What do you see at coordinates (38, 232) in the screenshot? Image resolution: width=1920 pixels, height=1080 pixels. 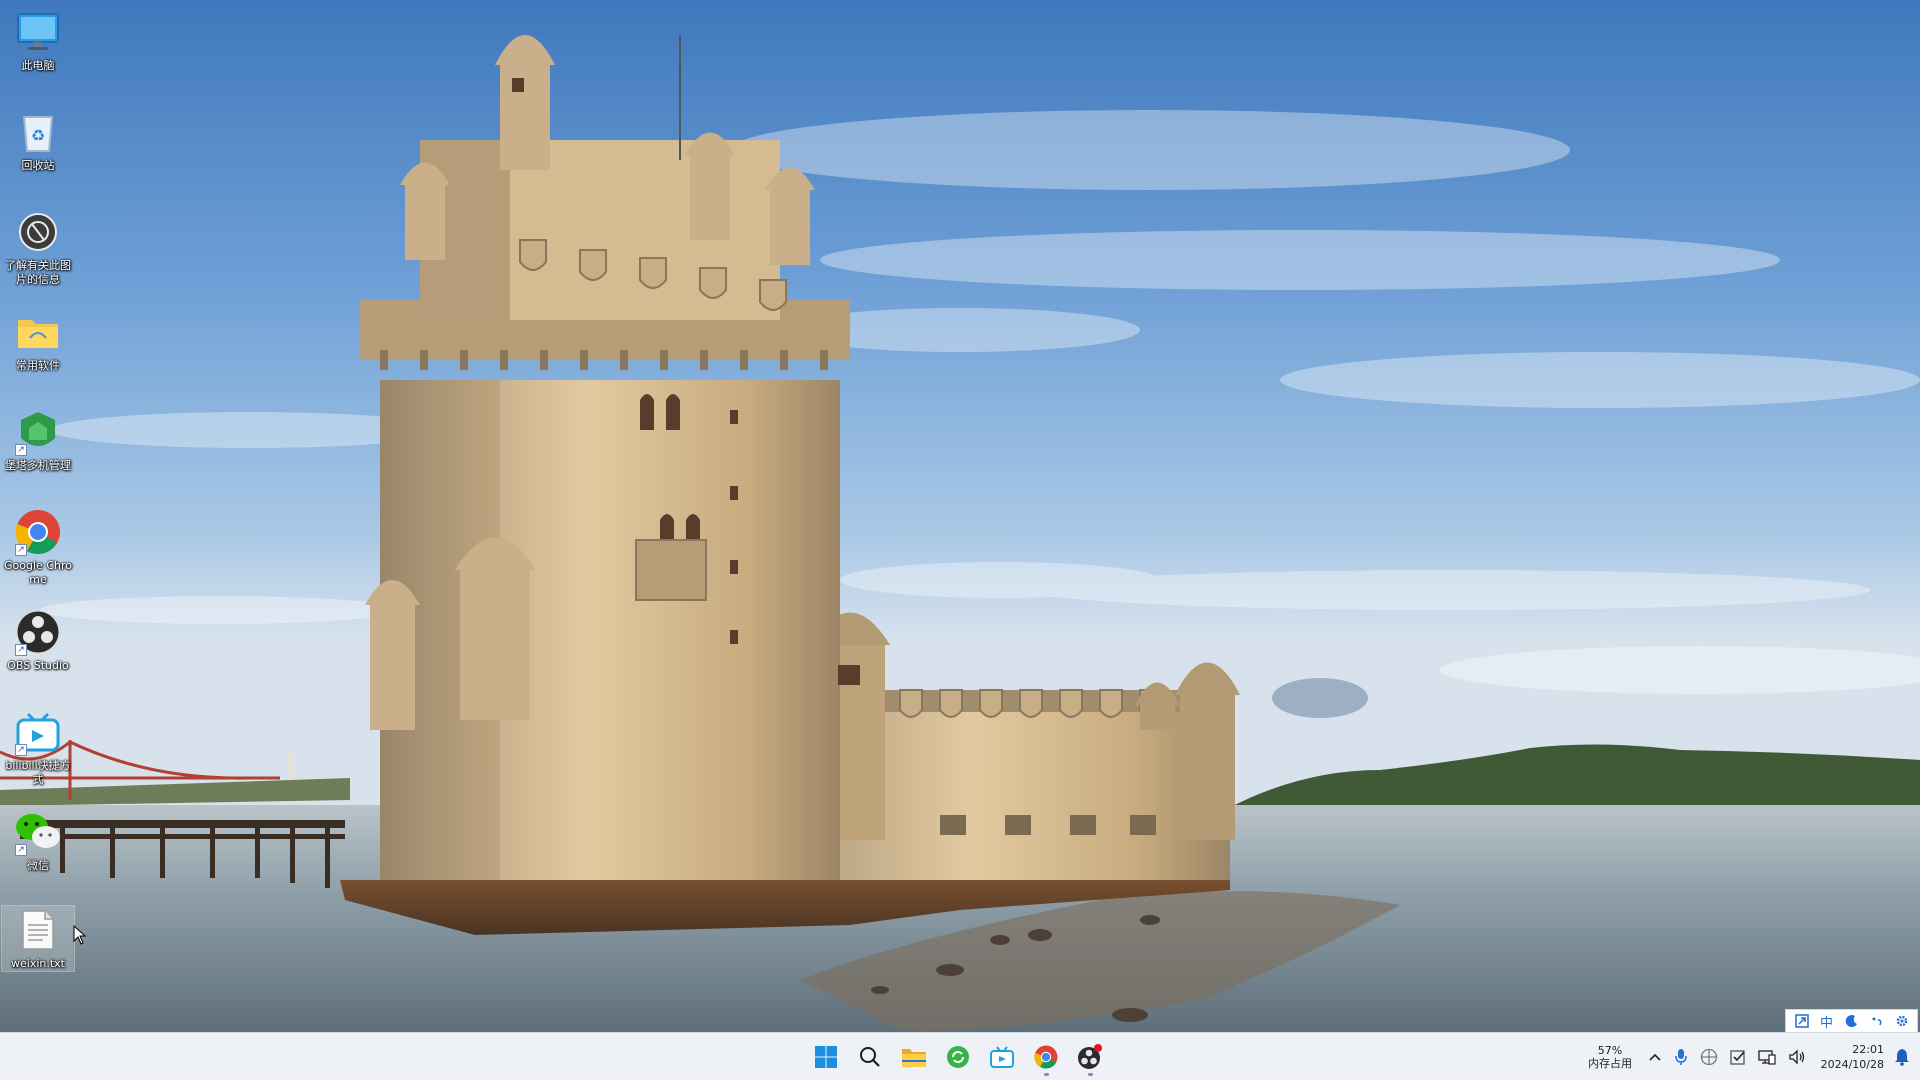 I see `camera-info-icon` at bounding box center [38, 232].